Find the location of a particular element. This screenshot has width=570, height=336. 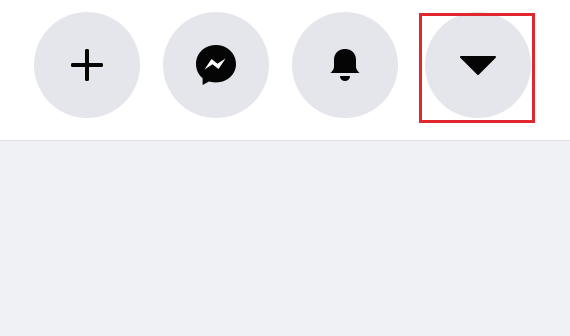

messenger-button is located at coordinates (216, 65).